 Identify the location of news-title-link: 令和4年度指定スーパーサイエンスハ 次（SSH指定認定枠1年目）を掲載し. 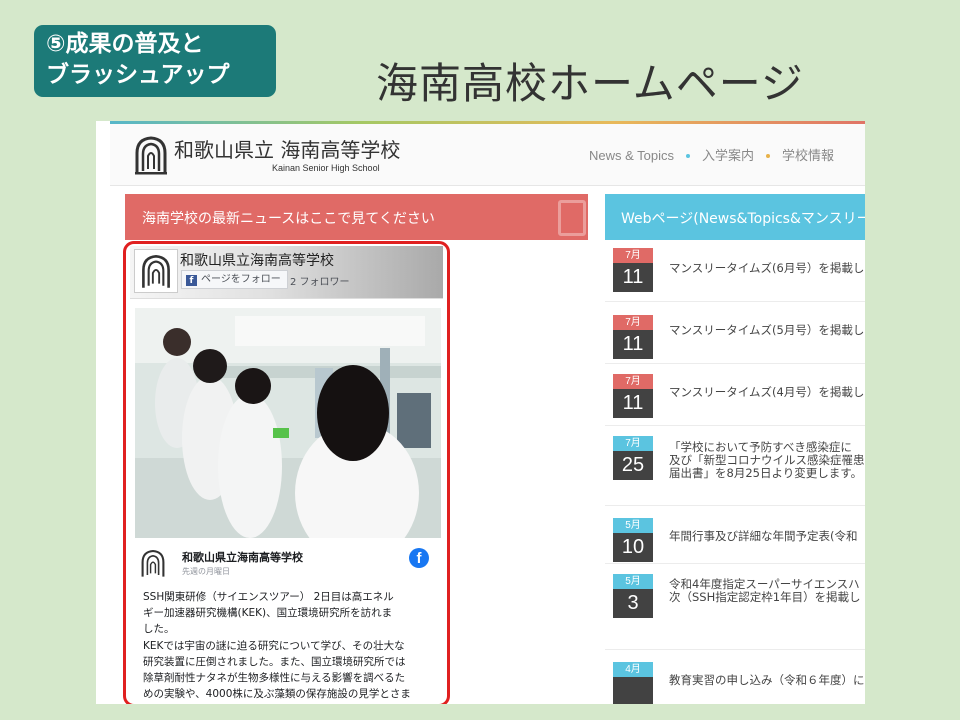
(765, 591).